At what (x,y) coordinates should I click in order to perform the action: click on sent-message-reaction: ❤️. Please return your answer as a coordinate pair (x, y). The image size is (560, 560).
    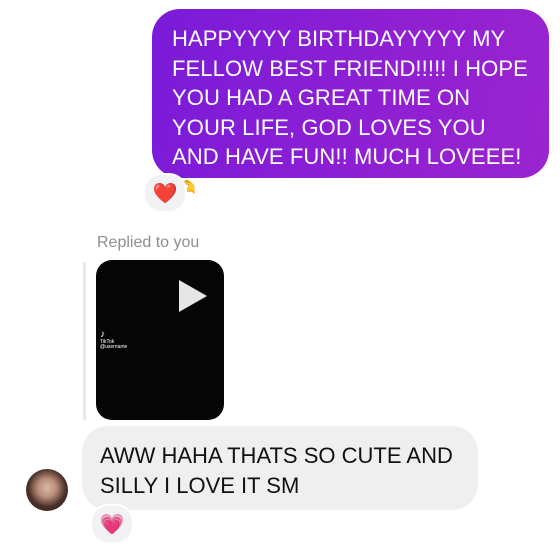
    Looking at the image, I should click on (165, 193).